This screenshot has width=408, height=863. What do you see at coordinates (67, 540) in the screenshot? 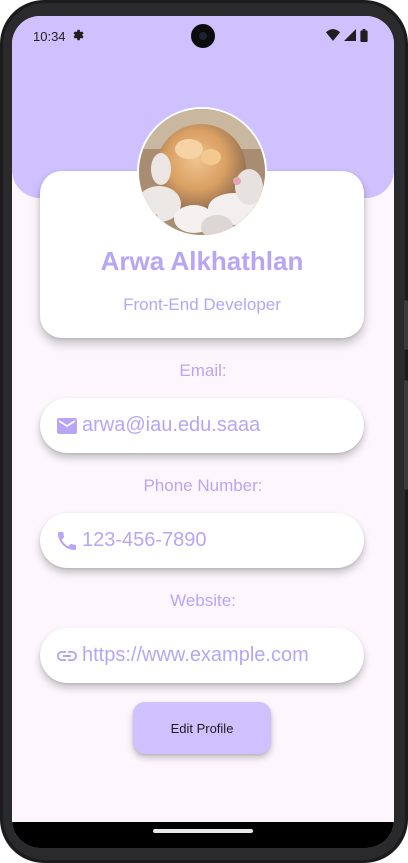
I see `phone-icon` at bounding box center [67, 540].